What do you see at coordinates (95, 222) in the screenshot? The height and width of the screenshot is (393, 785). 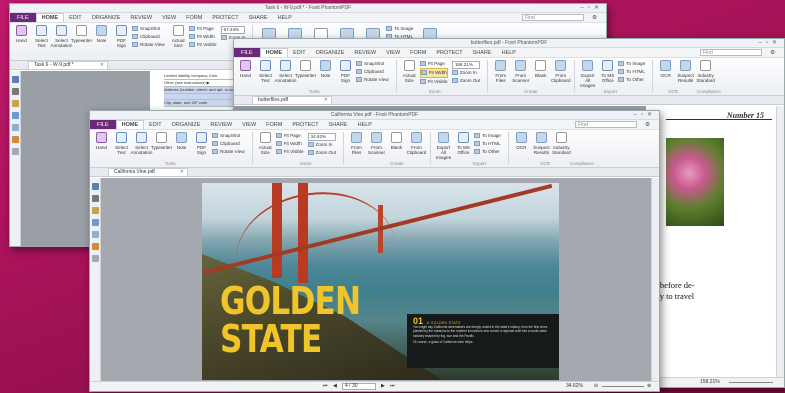 I see `attachment-icon` at bounding box center [95, 222].